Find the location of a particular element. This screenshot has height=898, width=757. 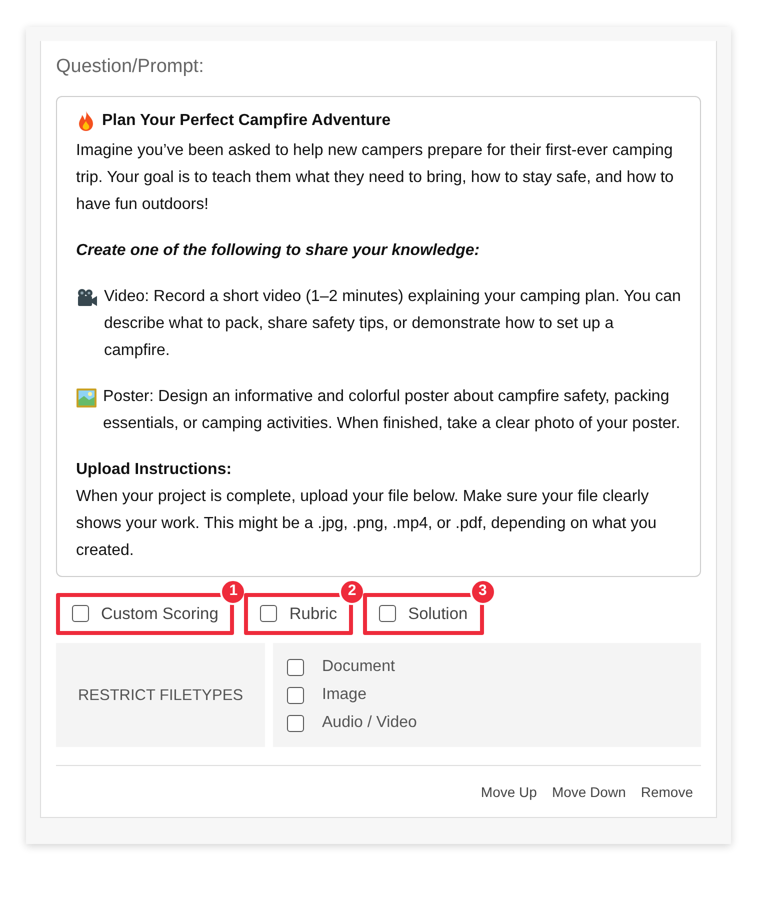

option-label: Custom Scoring is located at coordinates (159, 614).